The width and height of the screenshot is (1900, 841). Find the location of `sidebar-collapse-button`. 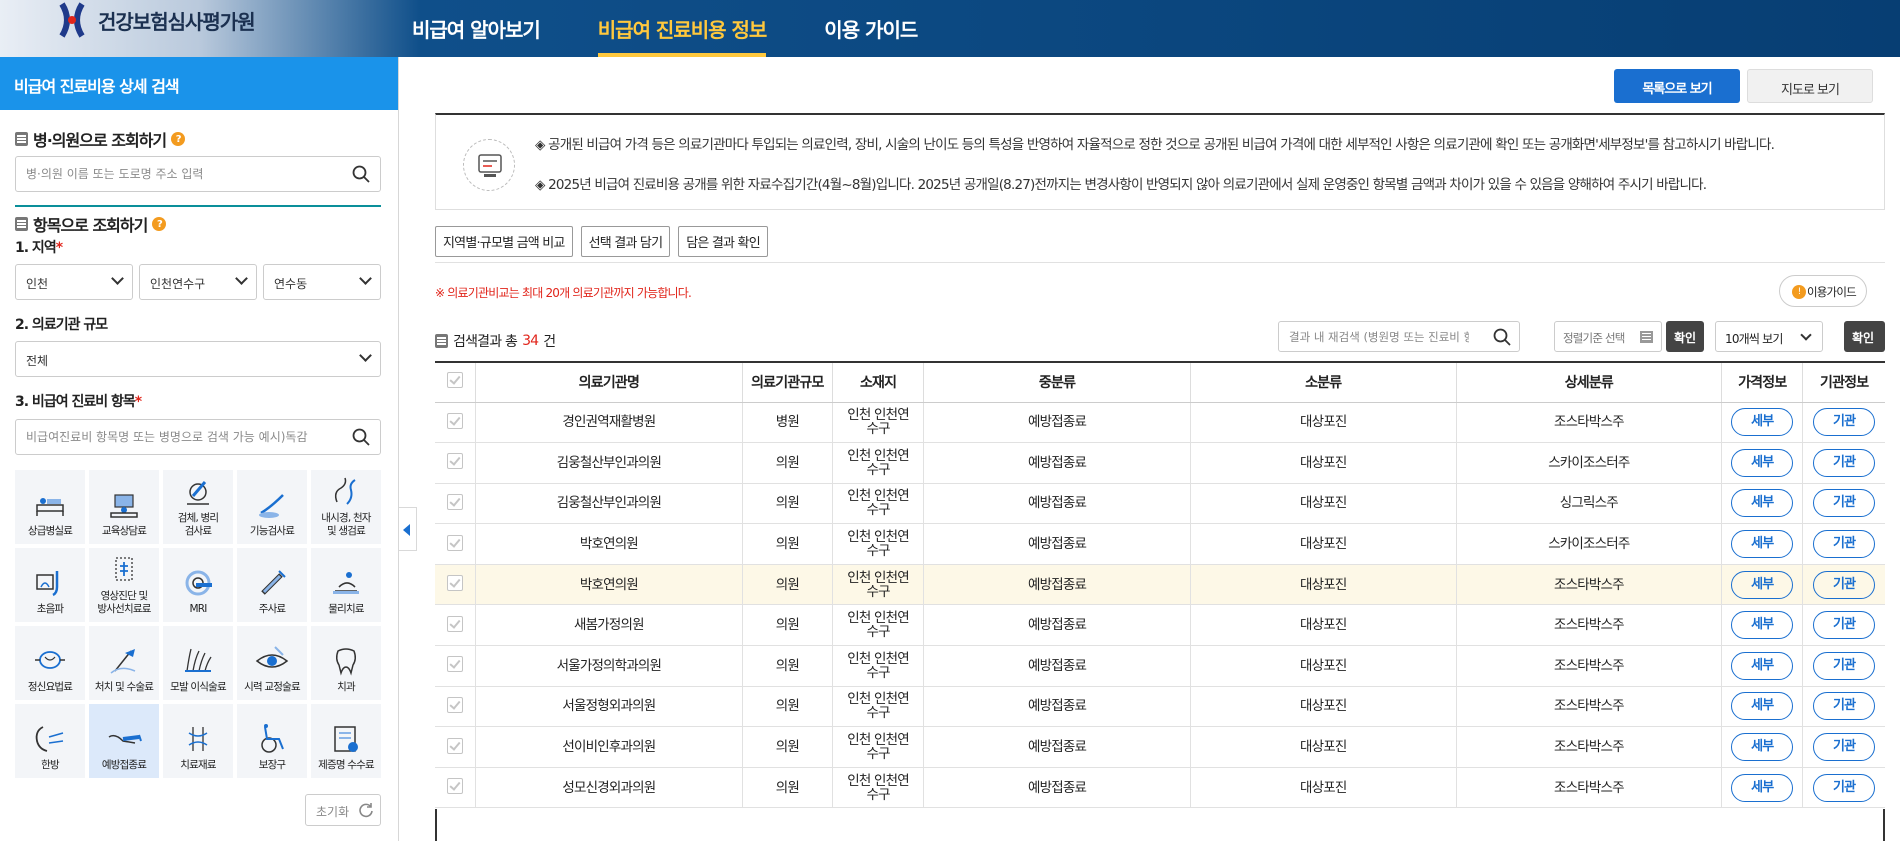

sidebar-collapse-button is located at coordinates (408, 529).